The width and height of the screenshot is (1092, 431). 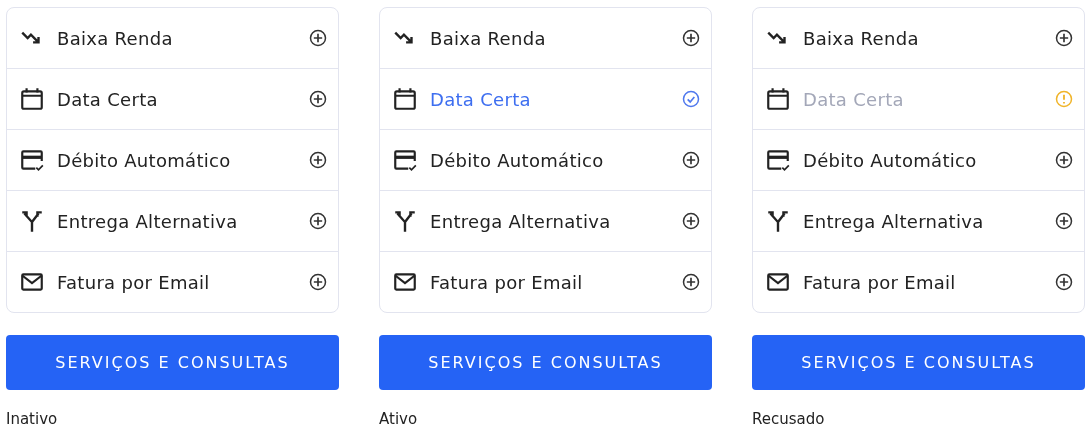 I want to click on state-caption: Inativo, so click(x=32, y=419).